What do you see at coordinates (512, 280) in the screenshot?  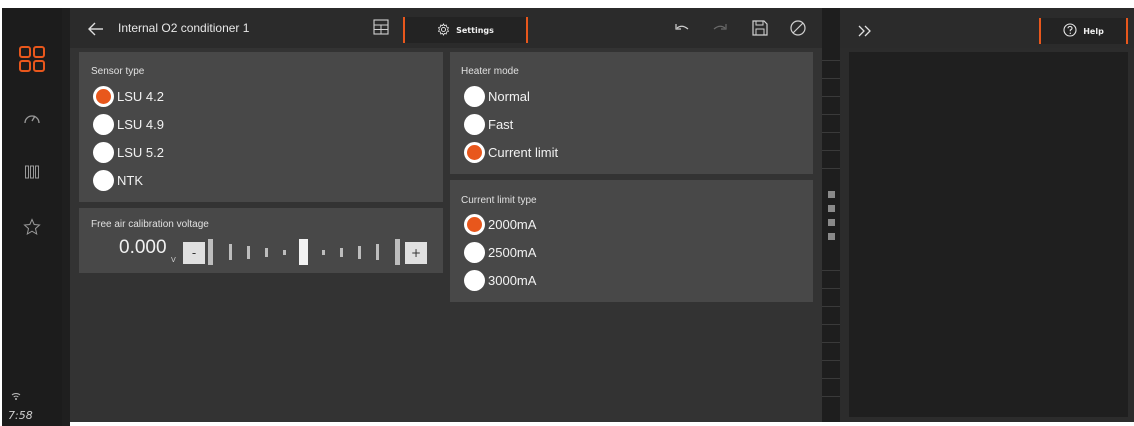 I see `radio-label: 3000mA` at bounding box center [512, 280].